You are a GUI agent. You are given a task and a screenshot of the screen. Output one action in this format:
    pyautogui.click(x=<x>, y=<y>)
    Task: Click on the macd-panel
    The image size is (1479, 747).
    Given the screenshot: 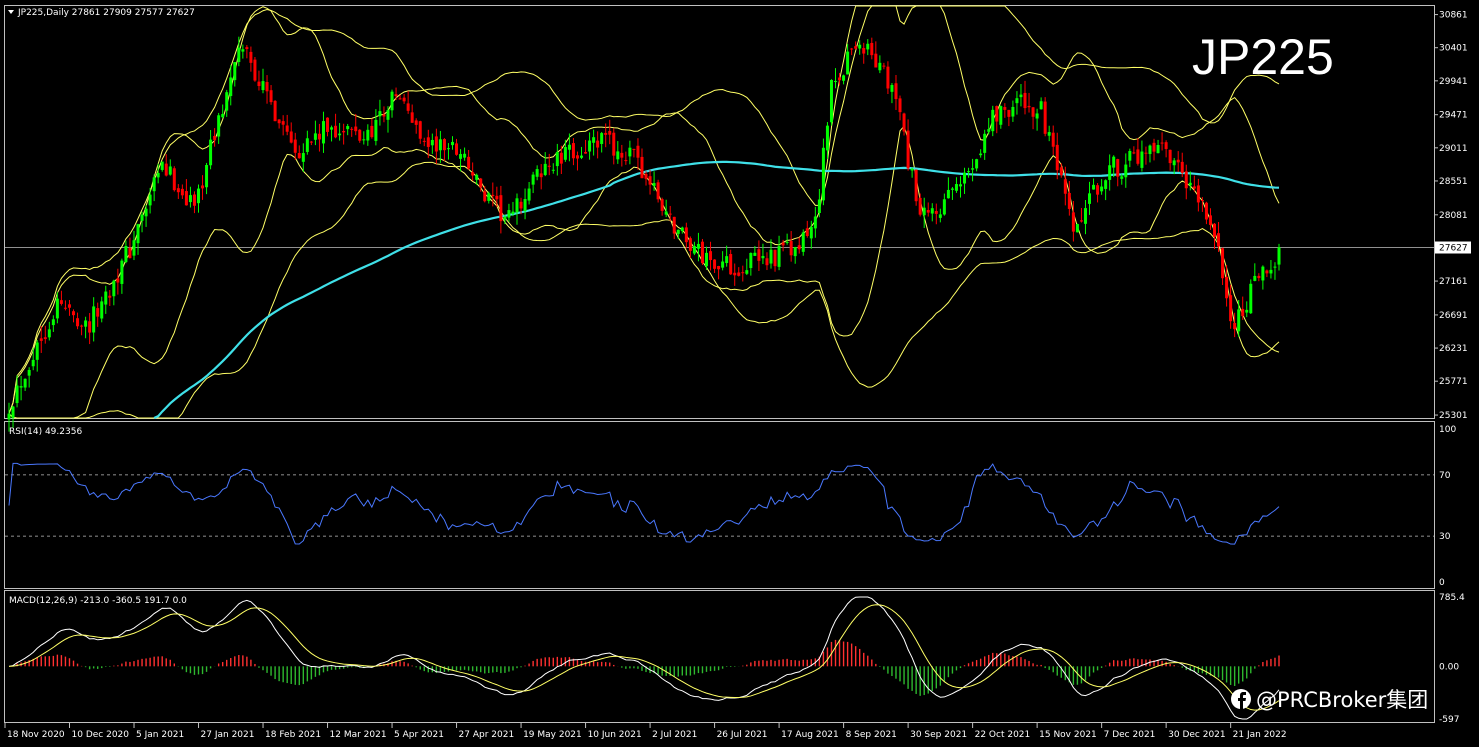 What is the action you would take?
    pyautogui.click(x=644, y=658)
    